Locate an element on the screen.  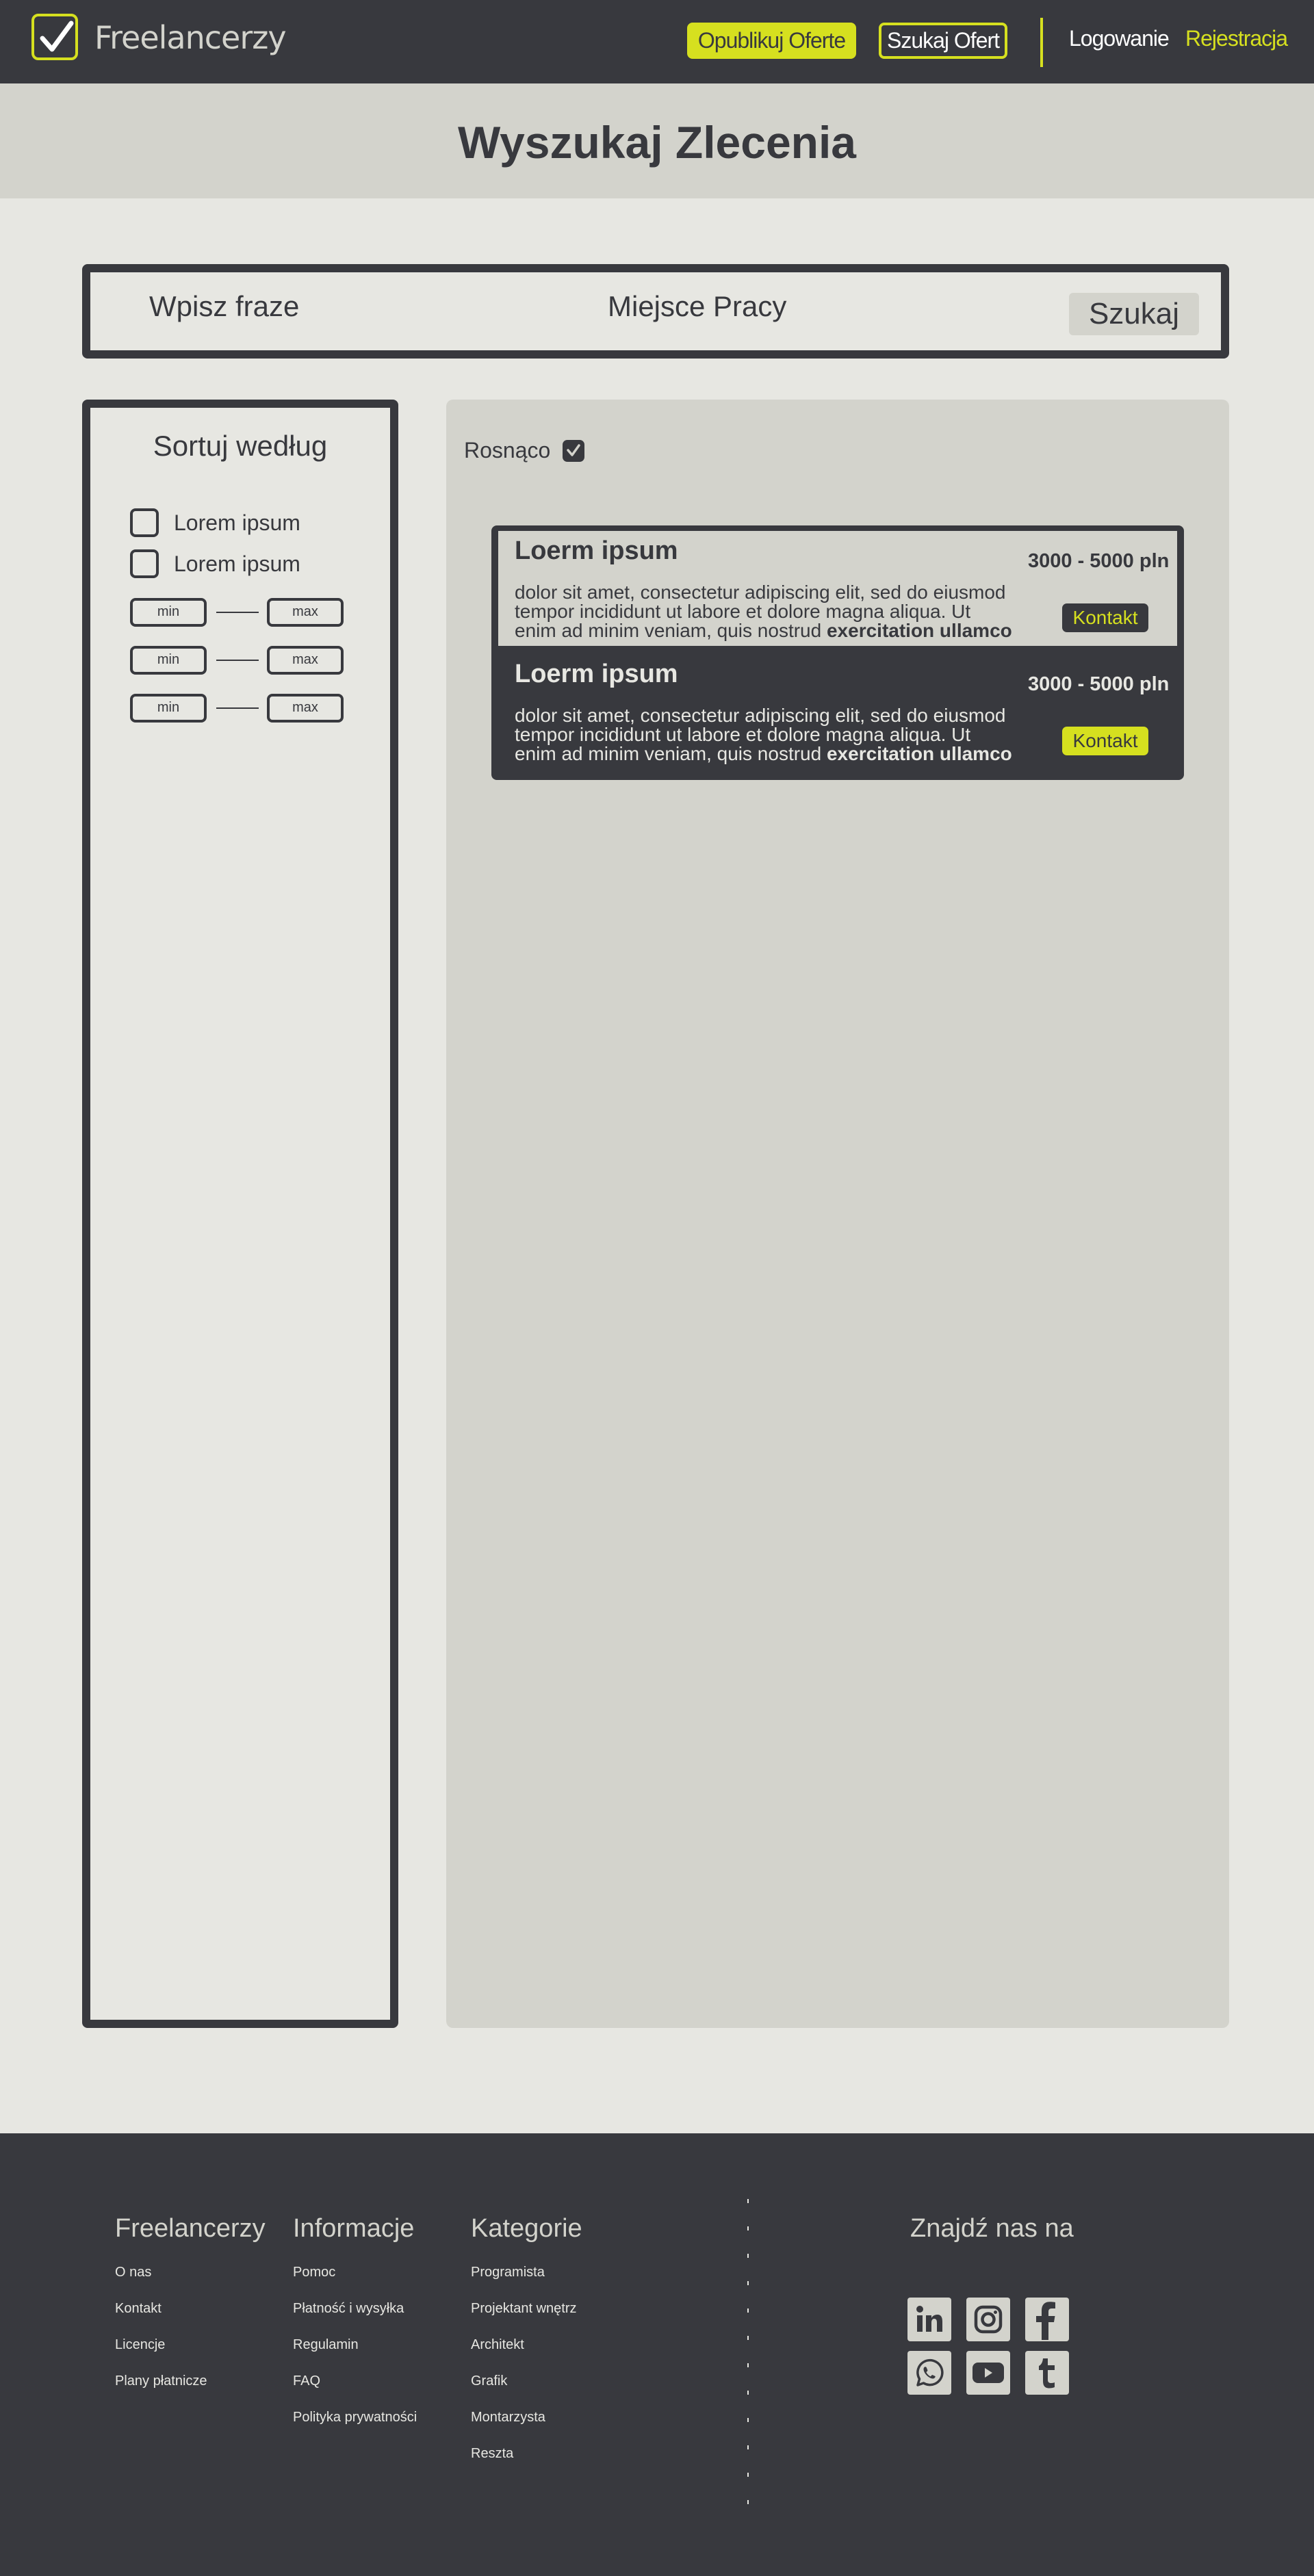
footer-link: Architekt is located at coordinates (497, 2345).